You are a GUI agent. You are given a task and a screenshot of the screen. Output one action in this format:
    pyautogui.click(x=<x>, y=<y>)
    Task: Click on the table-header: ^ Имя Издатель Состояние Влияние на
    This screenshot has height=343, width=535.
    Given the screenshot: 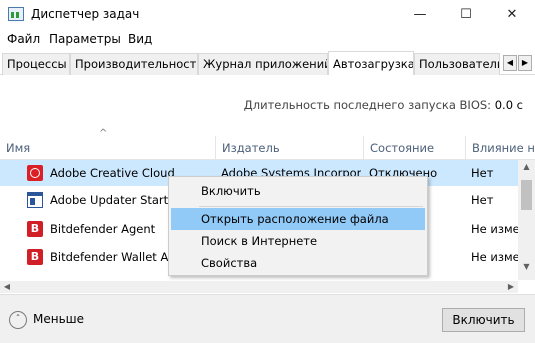 What is the action you would take?
    pyautogui.click(x=267, y=144)
    